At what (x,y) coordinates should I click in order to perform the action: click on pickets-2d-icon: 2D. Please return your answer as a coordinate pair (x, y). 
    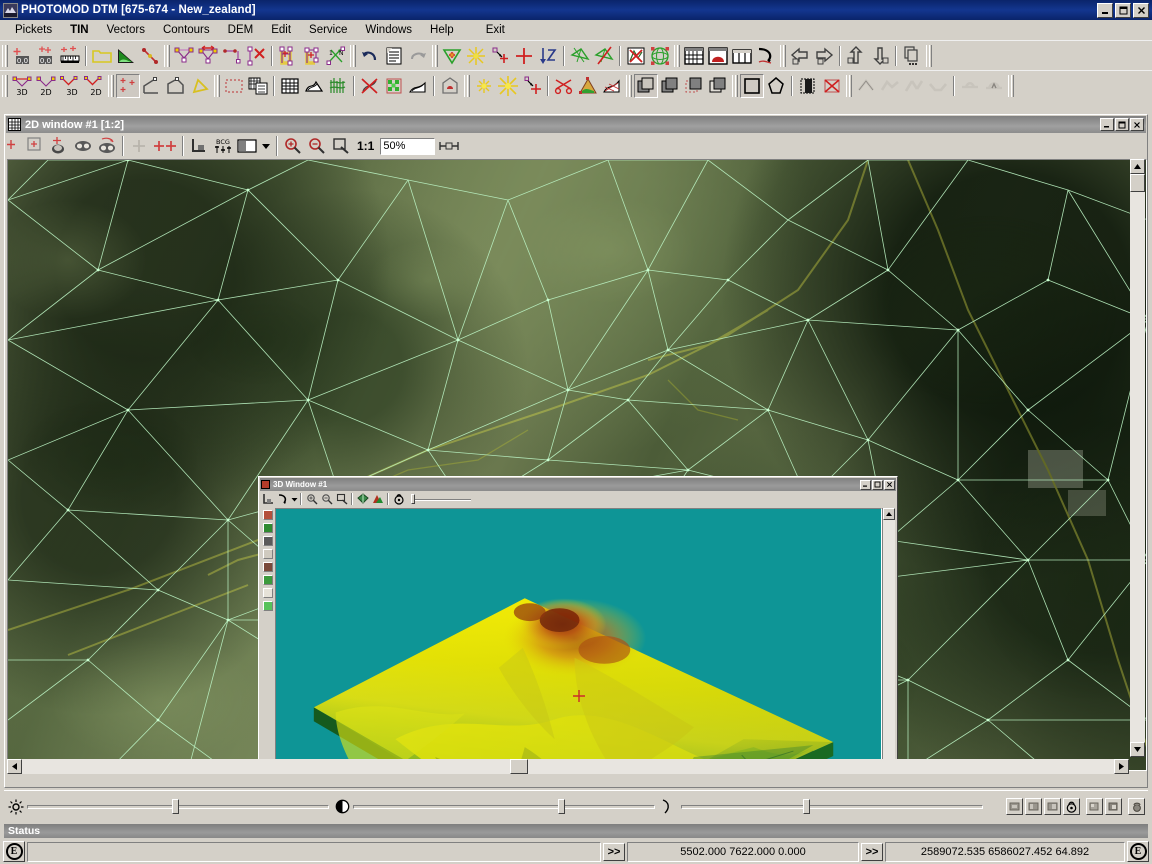
    Looking at the image, I should click on (46, 86).